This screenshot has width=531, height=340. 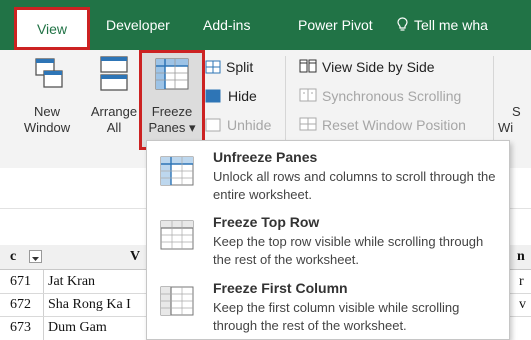 What do you see at coordinates (249, 125) in the screenshot?
I see `unhide-button: Unhide` at bounding box center [249, 125].